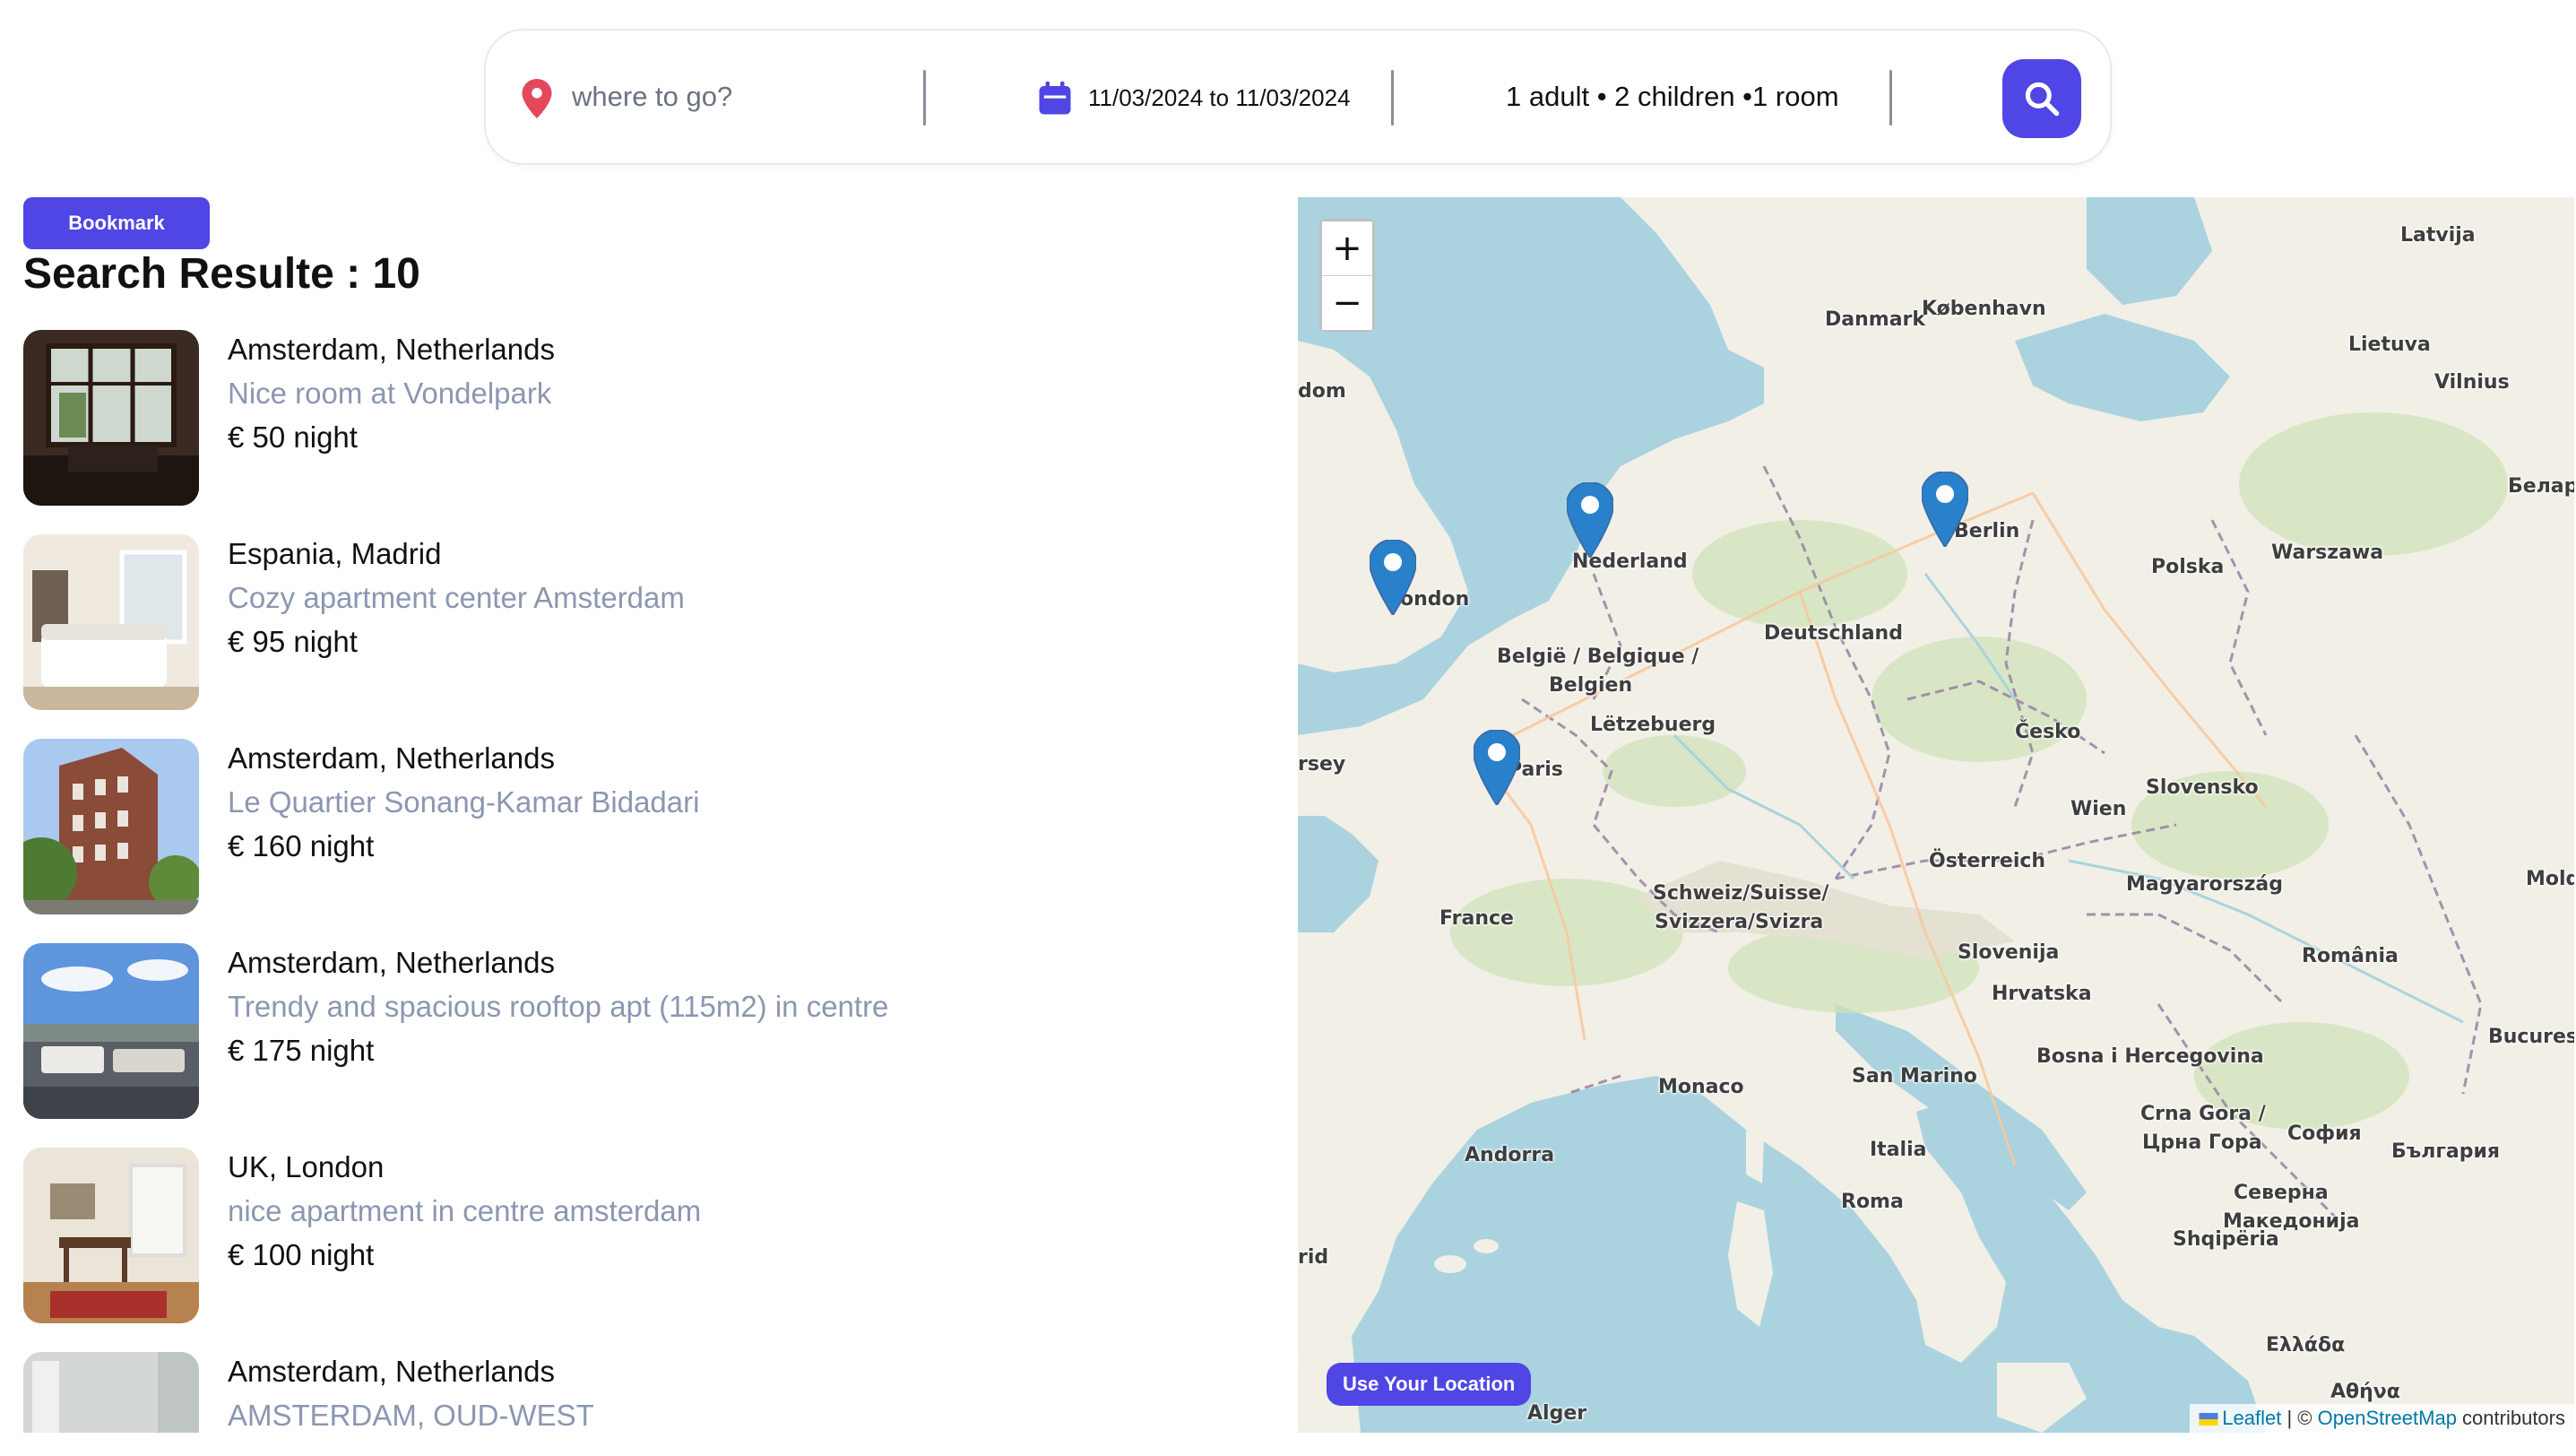  Describe the element at coordinates (463, 802) in the screenshot. I see `result-title: Le Quartier Sonang-Kamar Bidadari` at that location.